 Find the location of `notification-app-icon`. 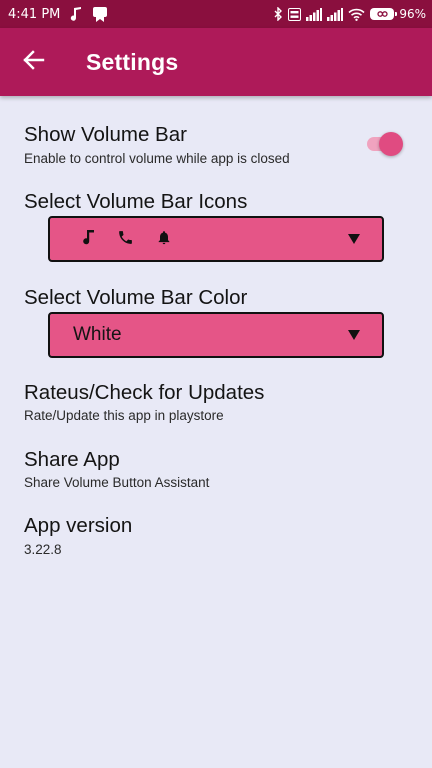

notification-app-icon is located at coordinates (100, 14).